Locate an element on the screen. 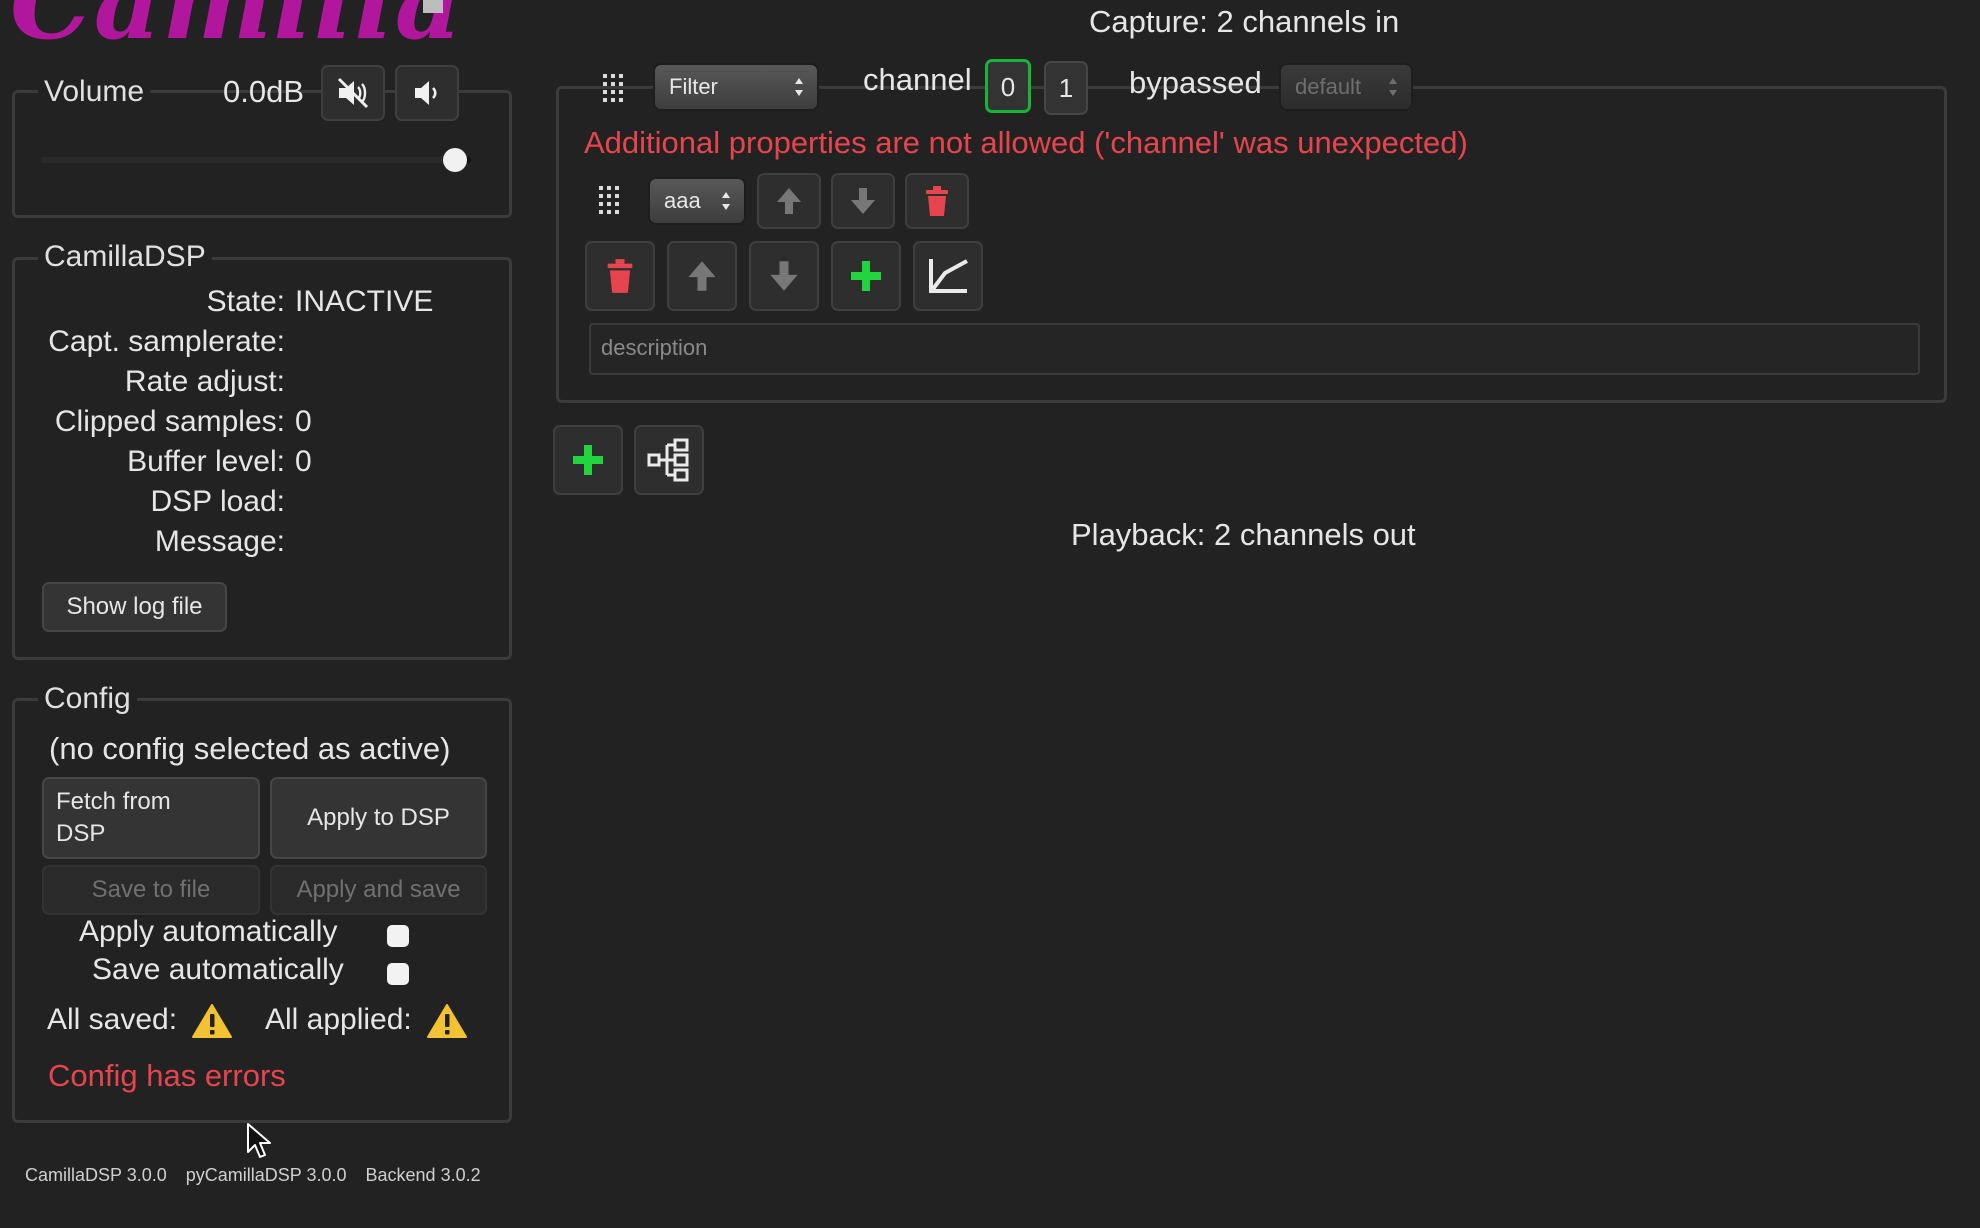  fetch-label-line-2: DSP is located at coordinates (81, 833).